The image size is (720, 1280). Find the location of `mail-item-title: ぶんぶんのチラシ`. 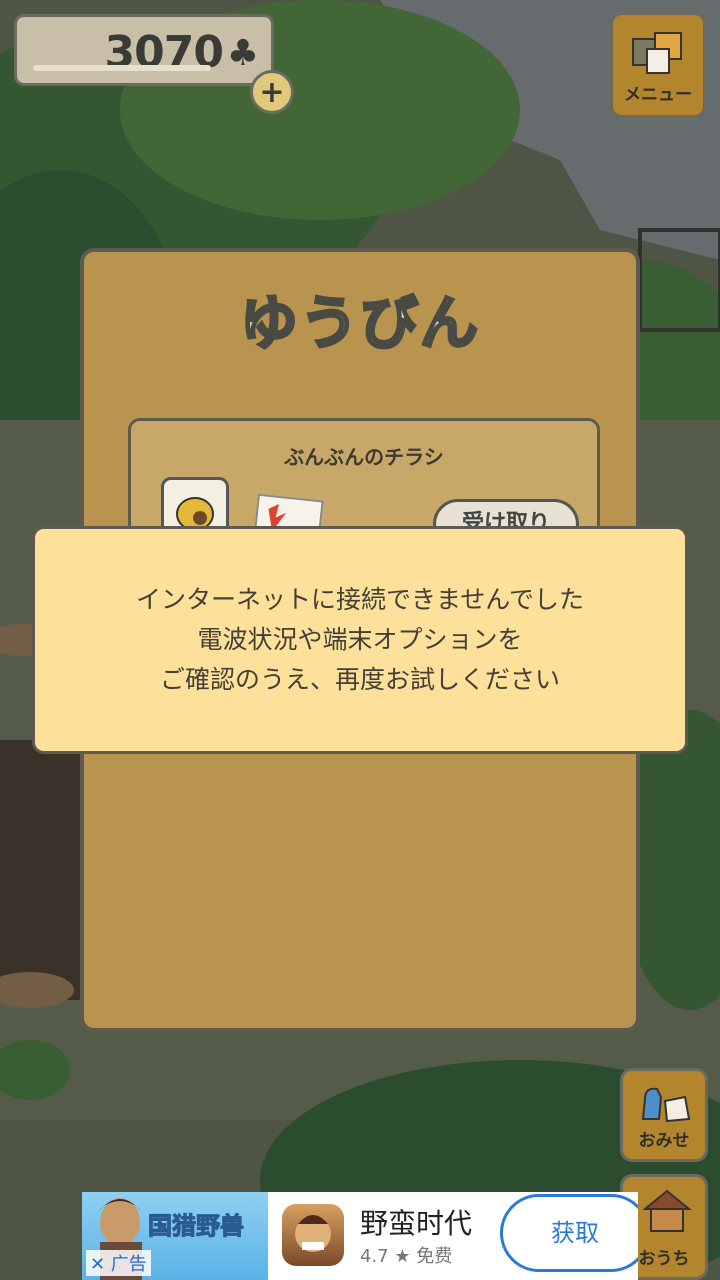

mail-item-title: ぶんぶんのチラシ is located at coordinates (364, 457).